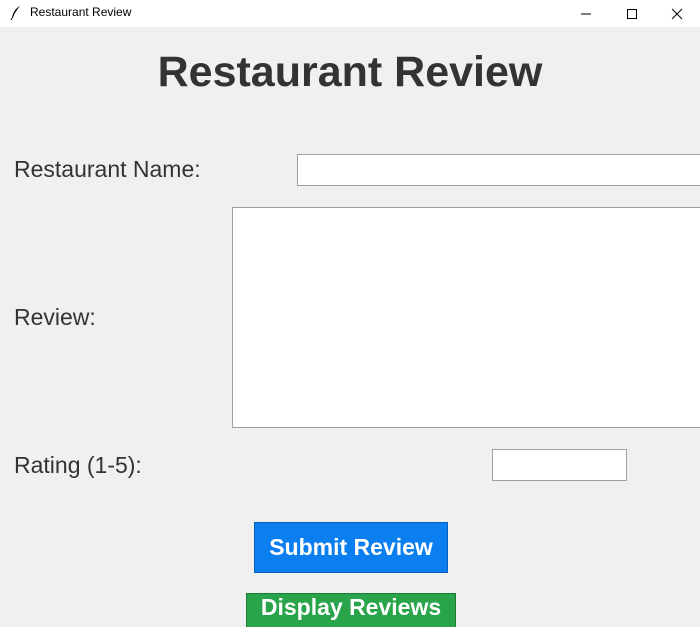  I want to click on minimize-icon, so click(586, 14).